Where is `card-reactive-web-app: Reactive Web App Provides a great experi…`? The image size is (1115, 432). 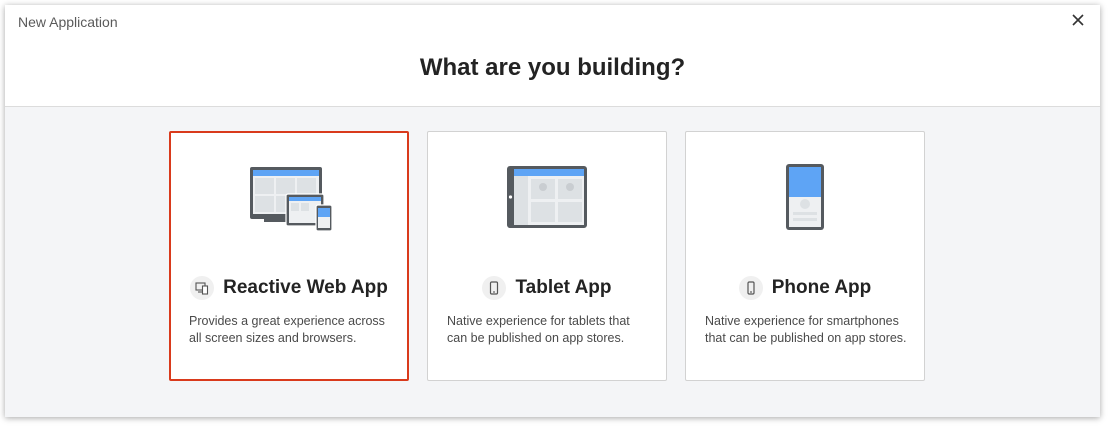
card-reactive-web-app: Reactive Web App Provides a great experi… is located at coordinates (289, 256).